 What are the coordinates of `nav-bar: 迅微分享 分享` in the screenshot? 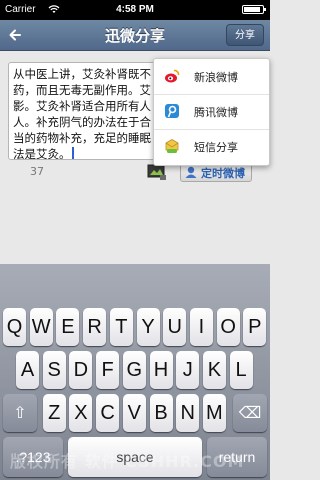 It's located at (135, 35).